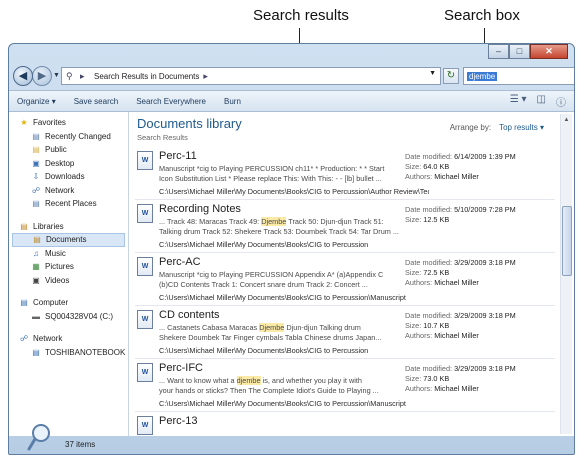 The height and width of the screenshot is (462, 585). What do you see at coordinates (482, 76) in the screenshot?
I see `search-input: djembe` at bounding box center [482, 76].